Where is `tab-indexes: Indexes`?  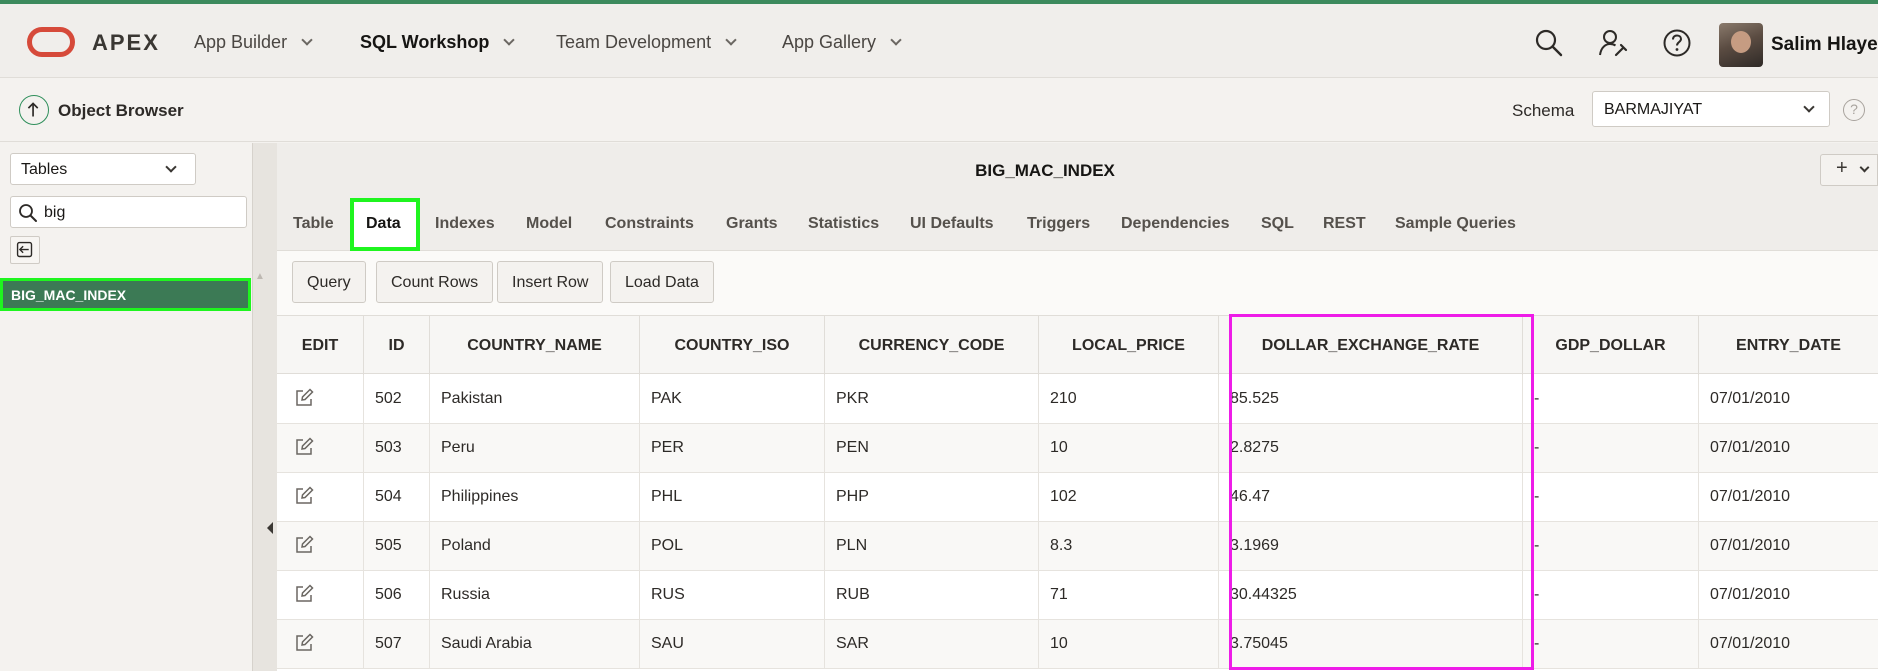
tab-indexes: Indexes is located at coordinates (465, 224).